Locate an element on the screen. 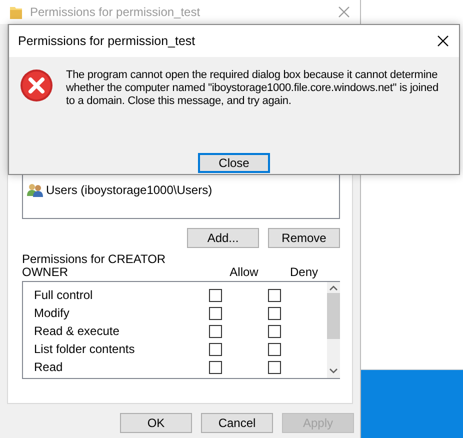 Image resolution: width=463 pixels, height=438 pixels. close-button: Close is located at coordinates (234, 163).